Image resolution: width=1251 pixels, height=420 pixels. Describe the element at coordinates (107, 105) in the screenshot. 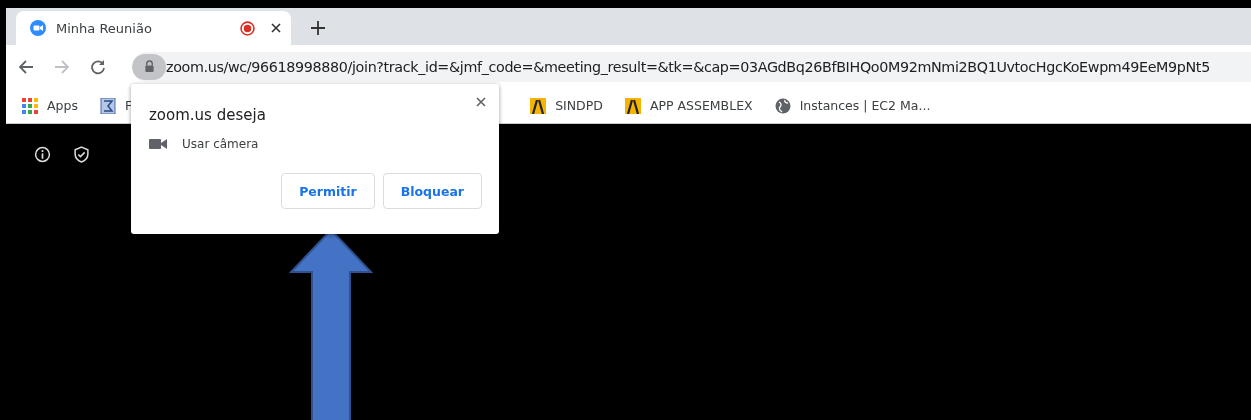

I see `document-icon` at that location.